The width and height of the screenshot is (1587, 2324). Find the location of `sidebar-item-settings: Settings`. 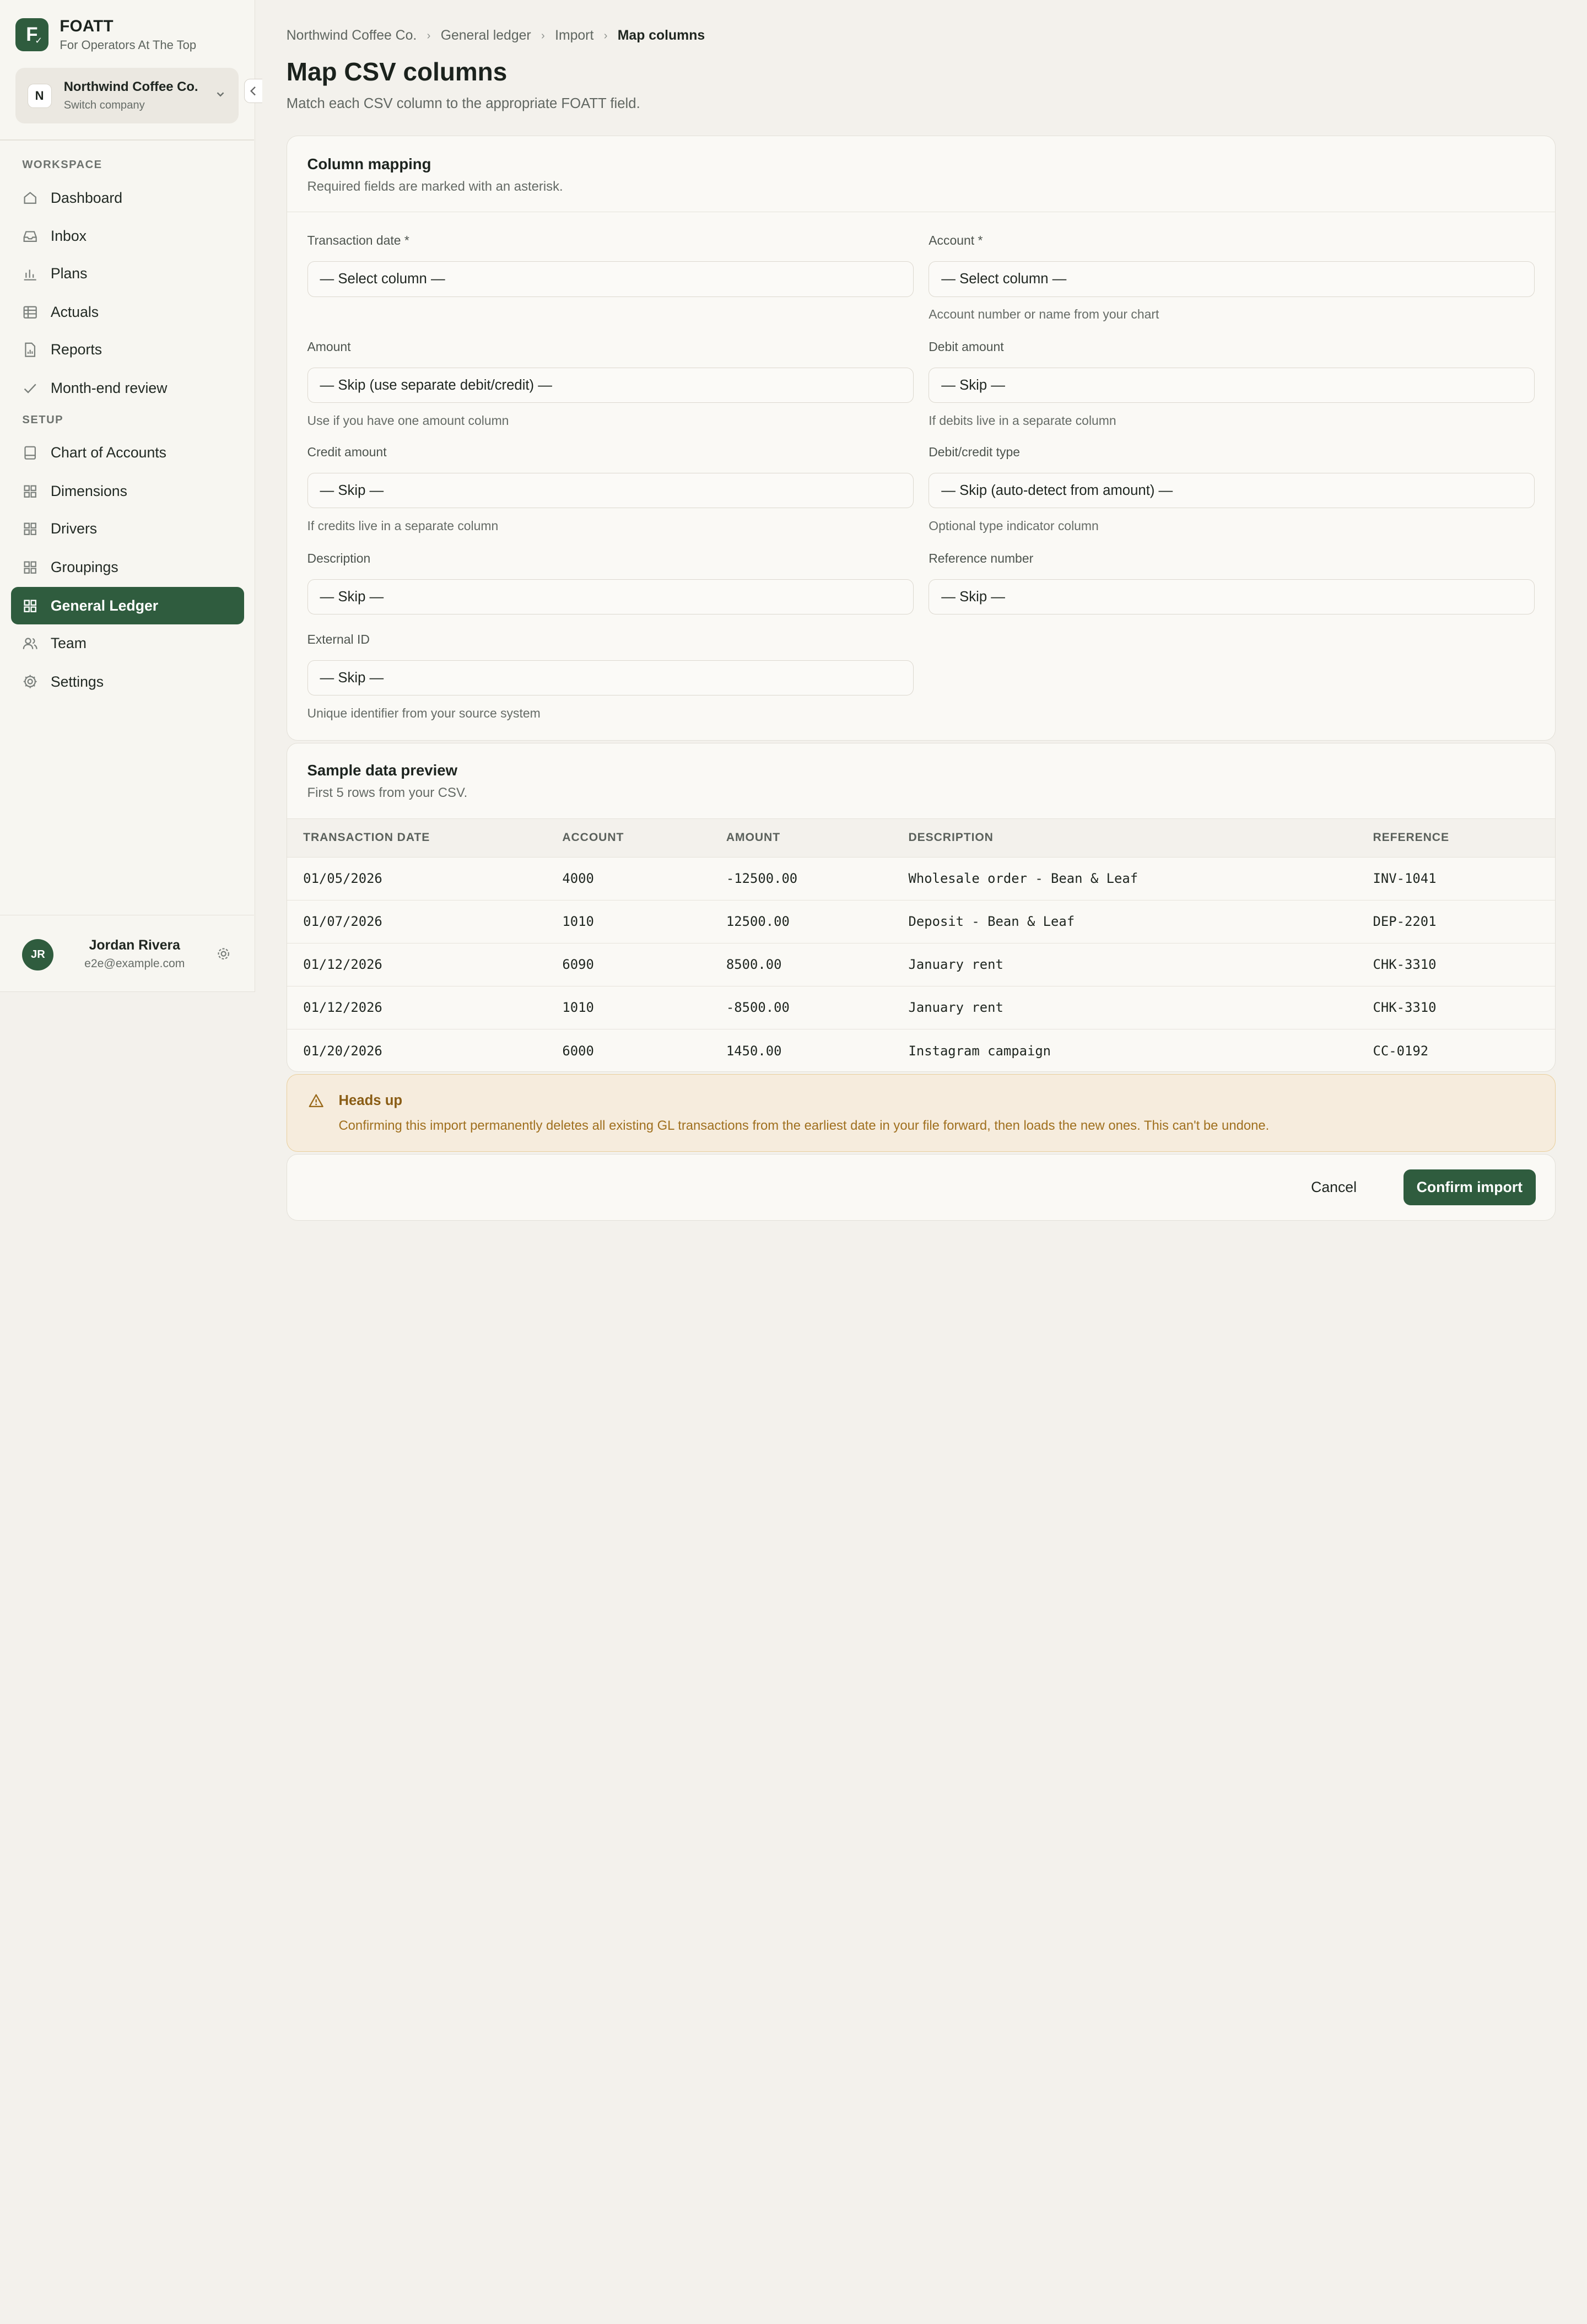

sidebar-item-settings: Settings is located at coordinates (127, 681).